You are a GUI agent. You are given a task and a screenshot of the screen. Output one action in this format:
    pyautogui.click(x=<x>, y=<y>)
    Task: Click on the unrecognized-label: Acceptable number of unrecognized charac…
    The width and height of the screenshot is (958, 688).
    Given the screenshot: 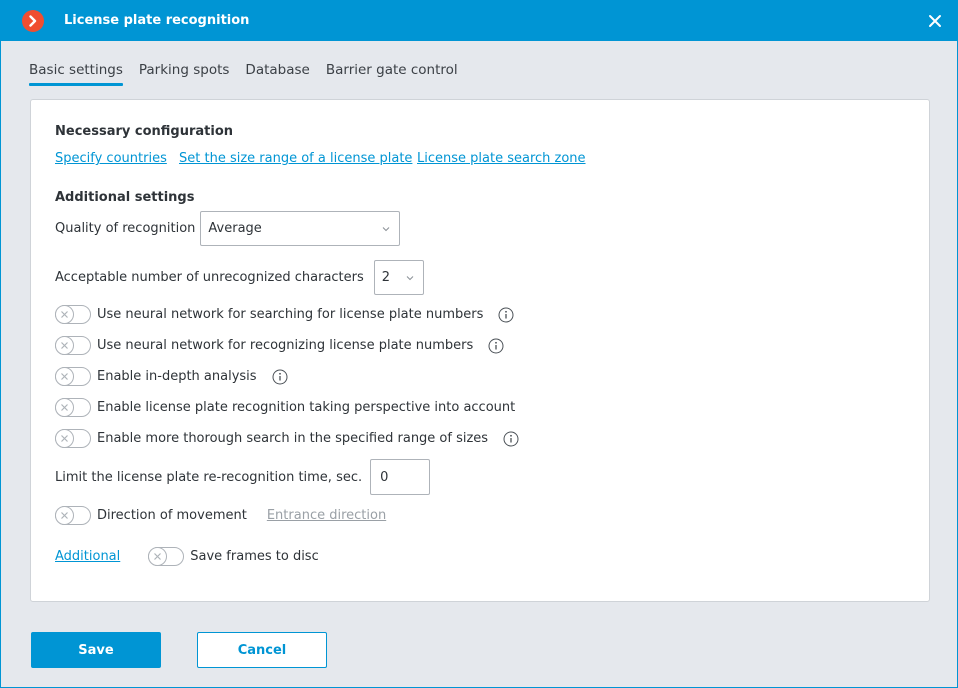 What is the action you would take?
    pyautogui.click(x=209, y=277)
    